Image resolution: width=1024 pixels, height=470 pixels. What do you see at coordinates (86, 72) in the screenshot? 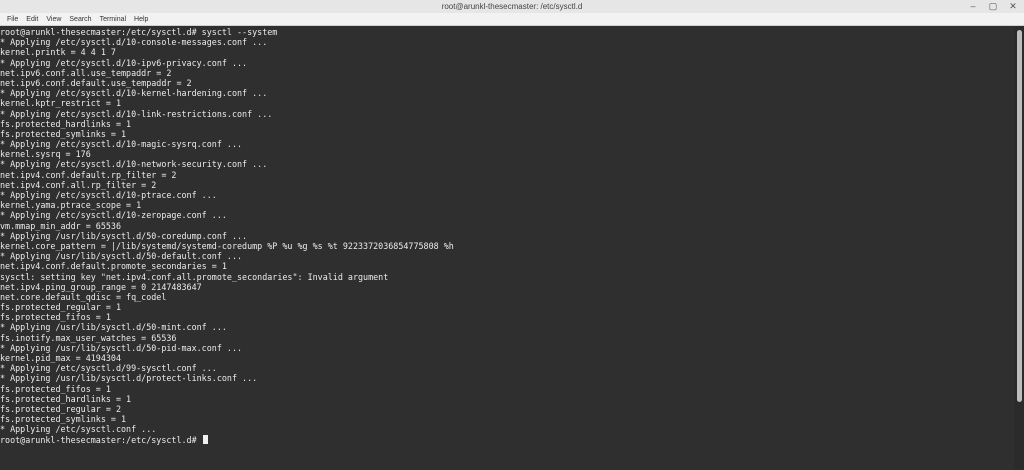
I see `terminal-line: net.ipv6.conf.all.use_tempaddr = 2` at bounding box center [86, 72].